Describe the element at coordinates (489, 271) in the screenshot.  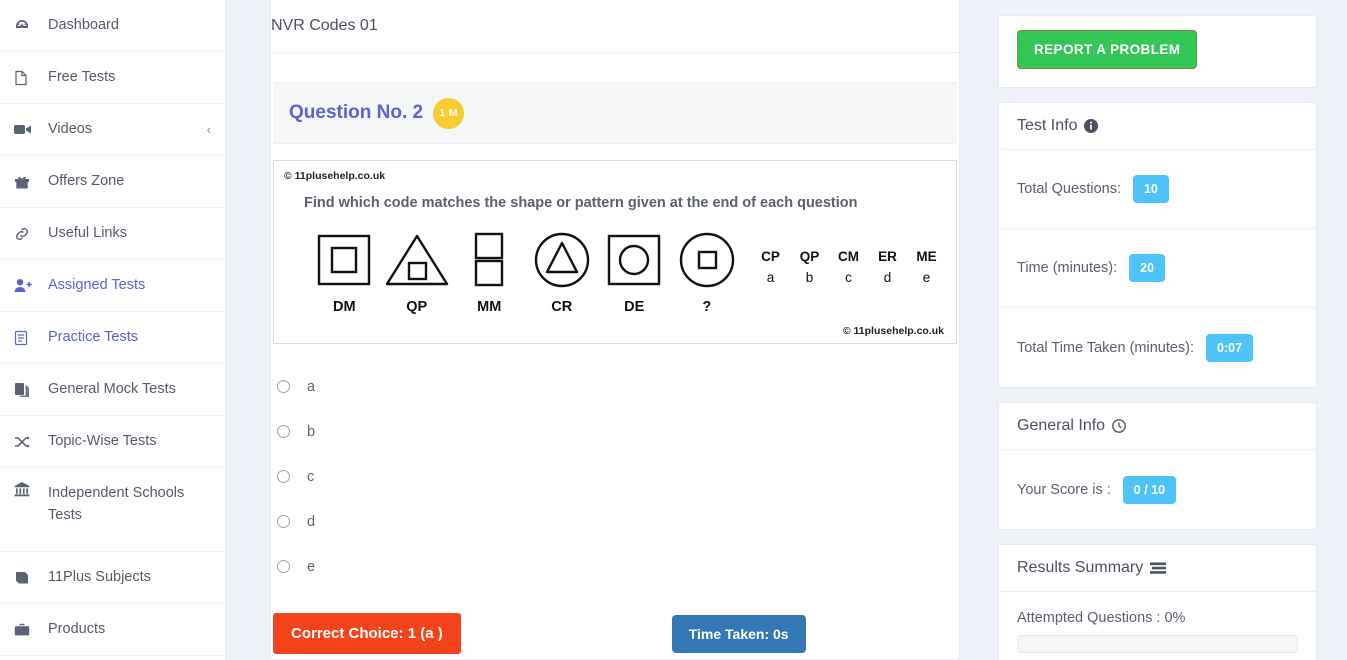
I see `shape-item: MM` at that location.